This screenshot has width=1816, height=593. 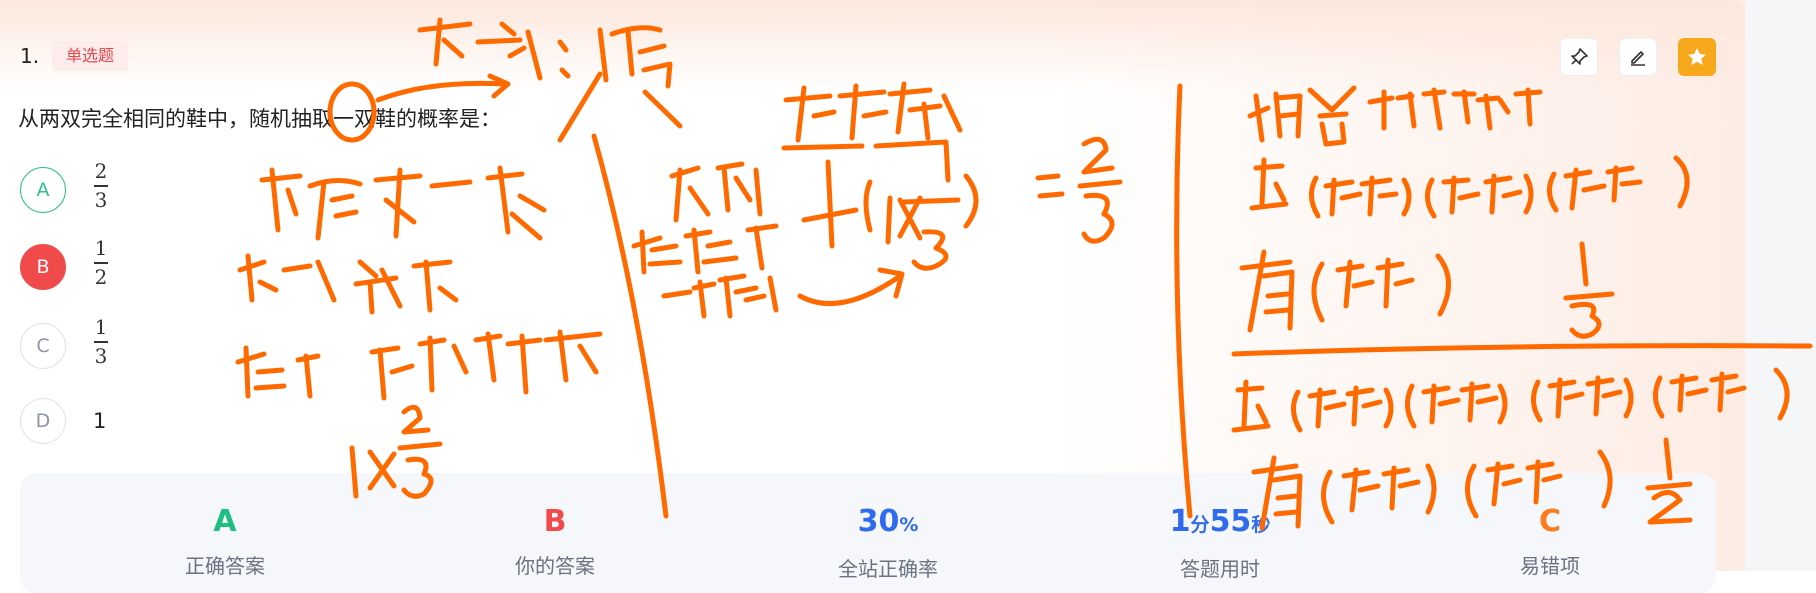 I want to click on option-a-numerator: 2, so click(x=101, y=171).